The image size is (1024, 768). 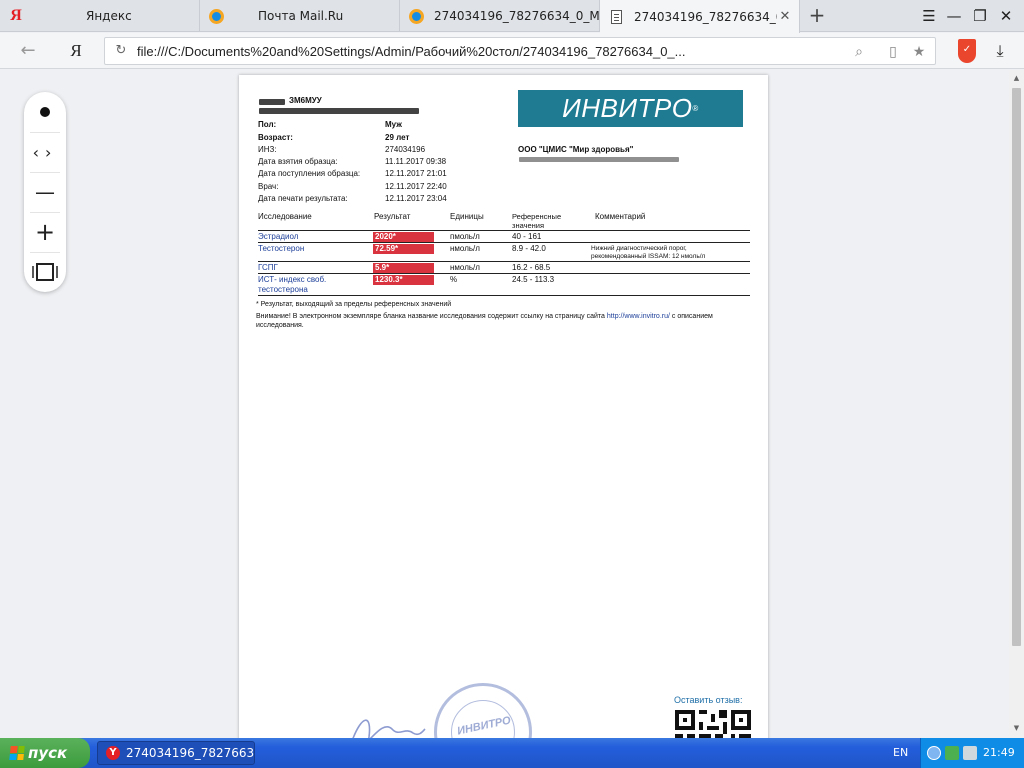 I want to click on download-tray-icon, so click(x=952, y=753).